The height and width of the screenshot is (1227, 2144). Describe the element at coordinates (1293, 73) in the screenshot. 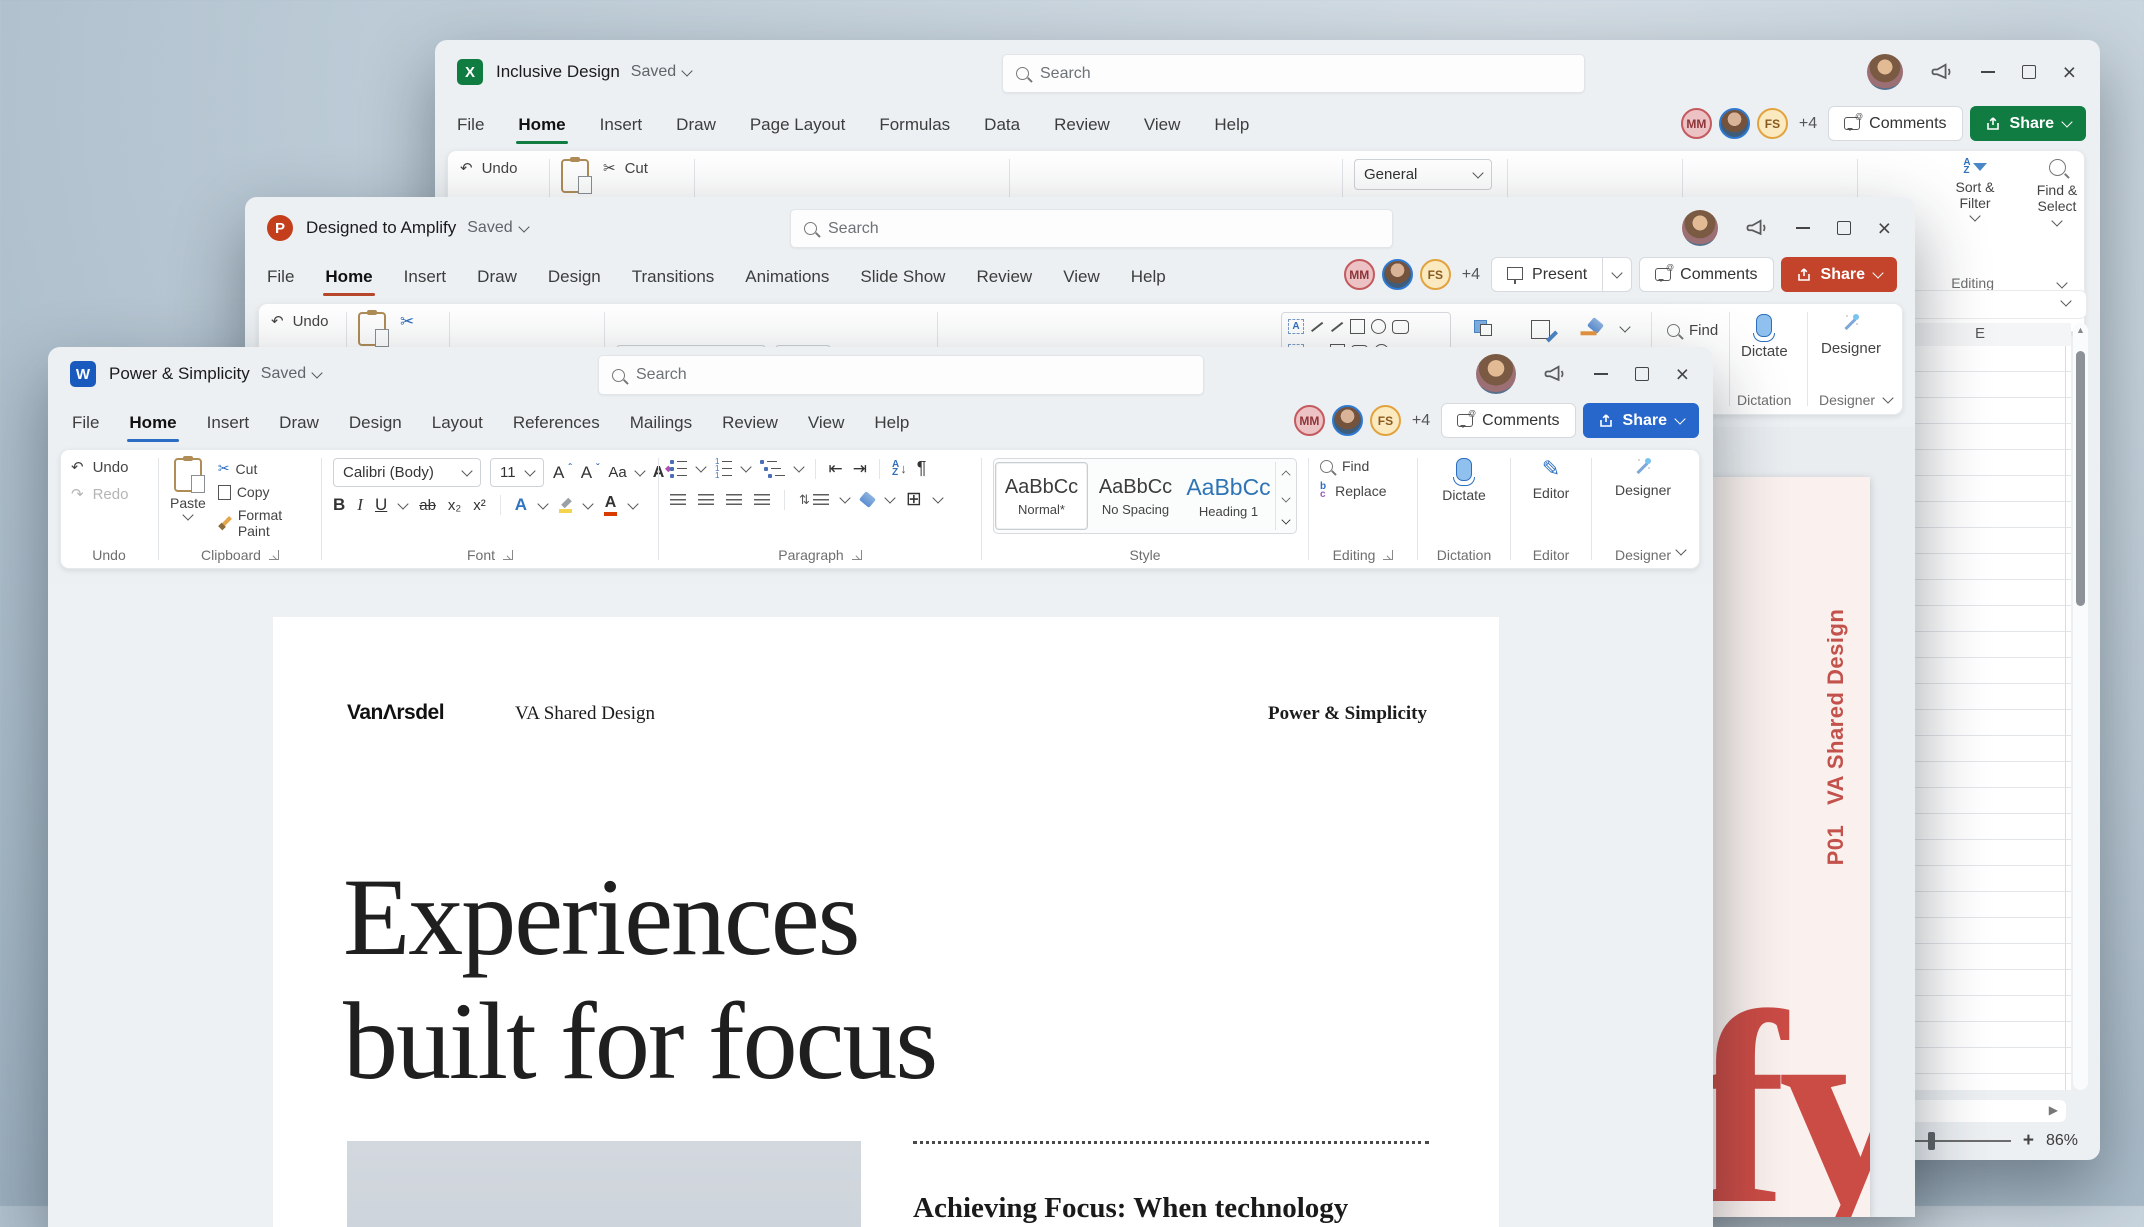

I see `excel-search-input: Search` at that location.